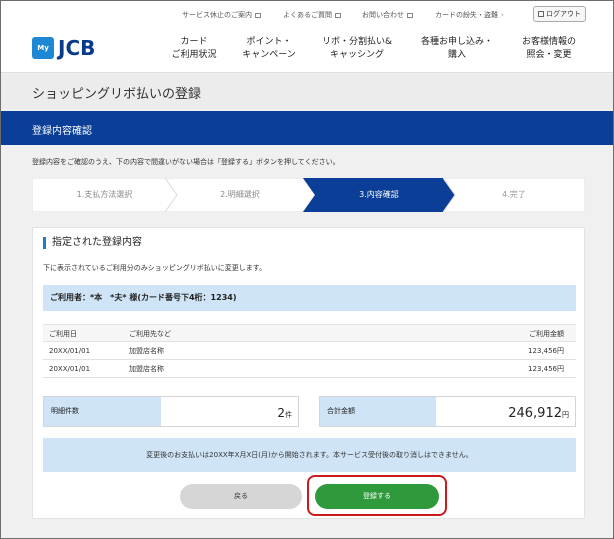 Image resolution: width=614 pixels, height=539 pixels. Describe the element at coordinates (307, 91) in the screenshot. I see `page-title-bar: ショッピングリボ払いの登録` at that location.